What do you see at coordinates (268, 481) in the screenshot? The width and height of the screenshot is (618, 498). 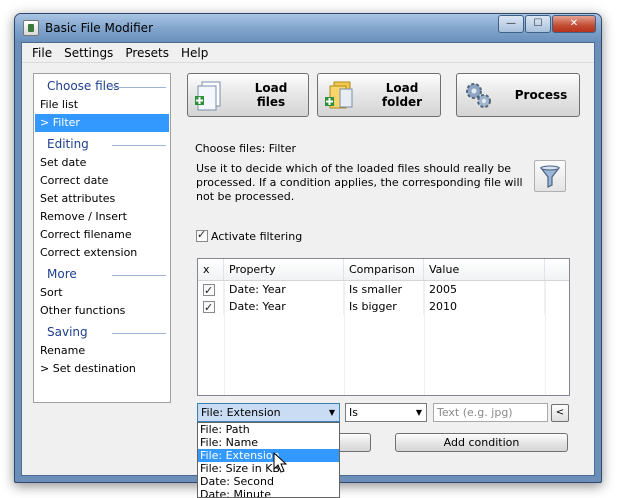 I see `dropdown-option-second: Date: Second` at bounding box center [268, 481].